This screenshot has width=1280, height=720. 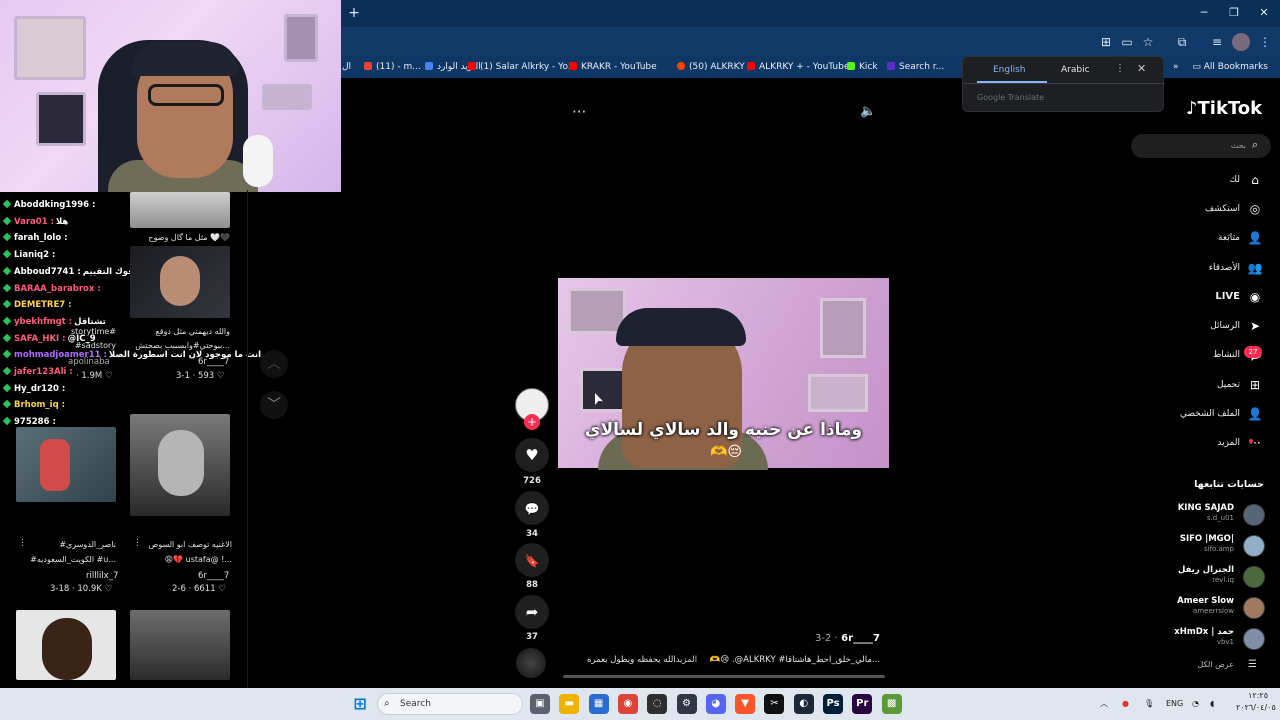 I want to click on nav-item-label: النشاط, so click(x=1190, y=355).